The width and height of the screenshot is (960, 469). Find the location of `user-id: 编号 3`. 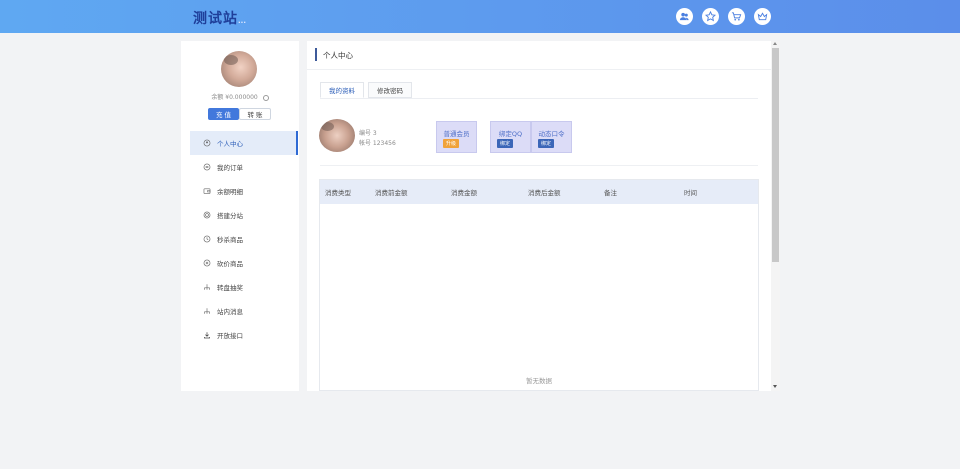

user-id: 编号 3 is located at coordinates (368, 133).